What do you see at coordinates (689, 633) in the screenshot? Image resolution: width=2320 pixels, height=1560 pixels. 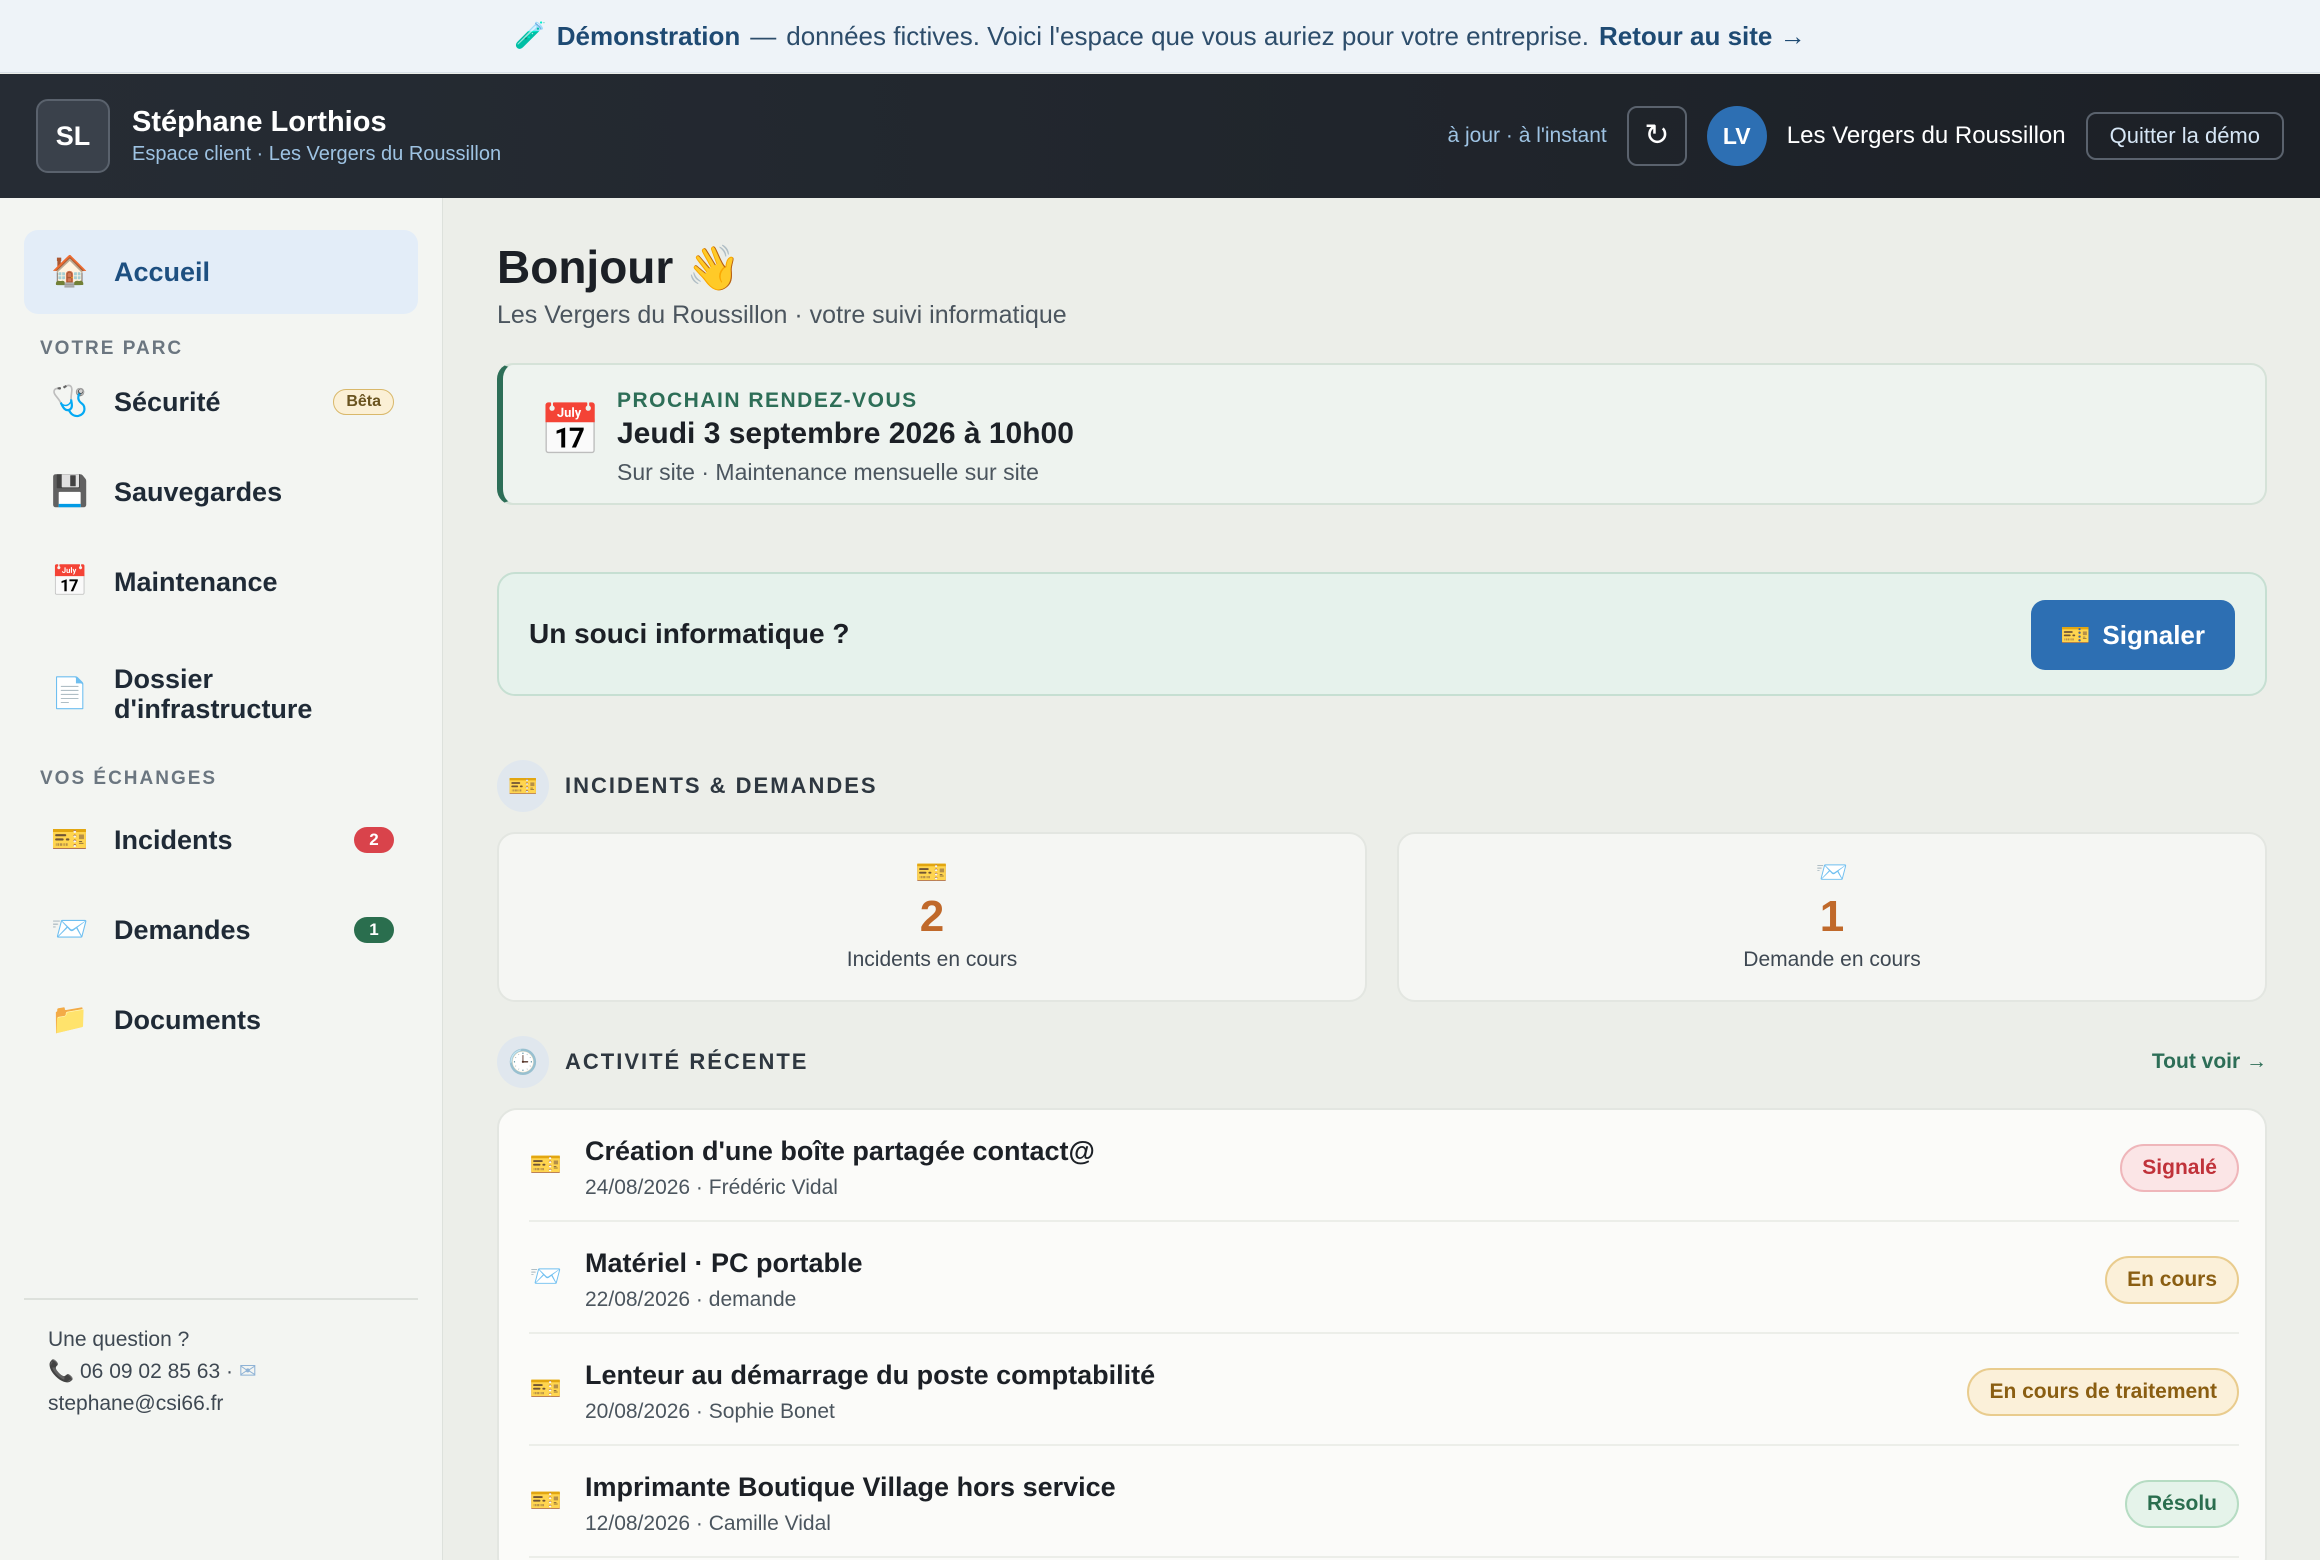 I see `report-issue-text: Un souci informatique ?` at bounding box center [689, 633].